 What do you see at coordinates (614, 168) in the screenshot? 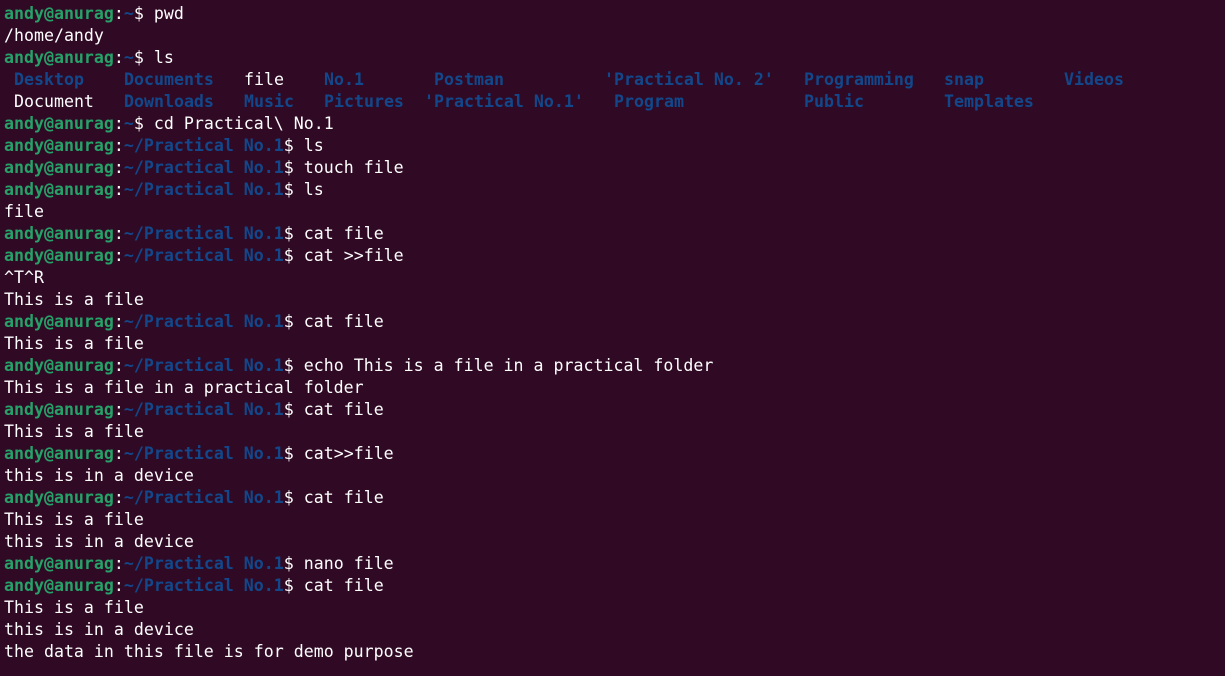
I see `command-line: andy@anurag:~/Practical No.1$ touch file` at bounding box center [614, 168].